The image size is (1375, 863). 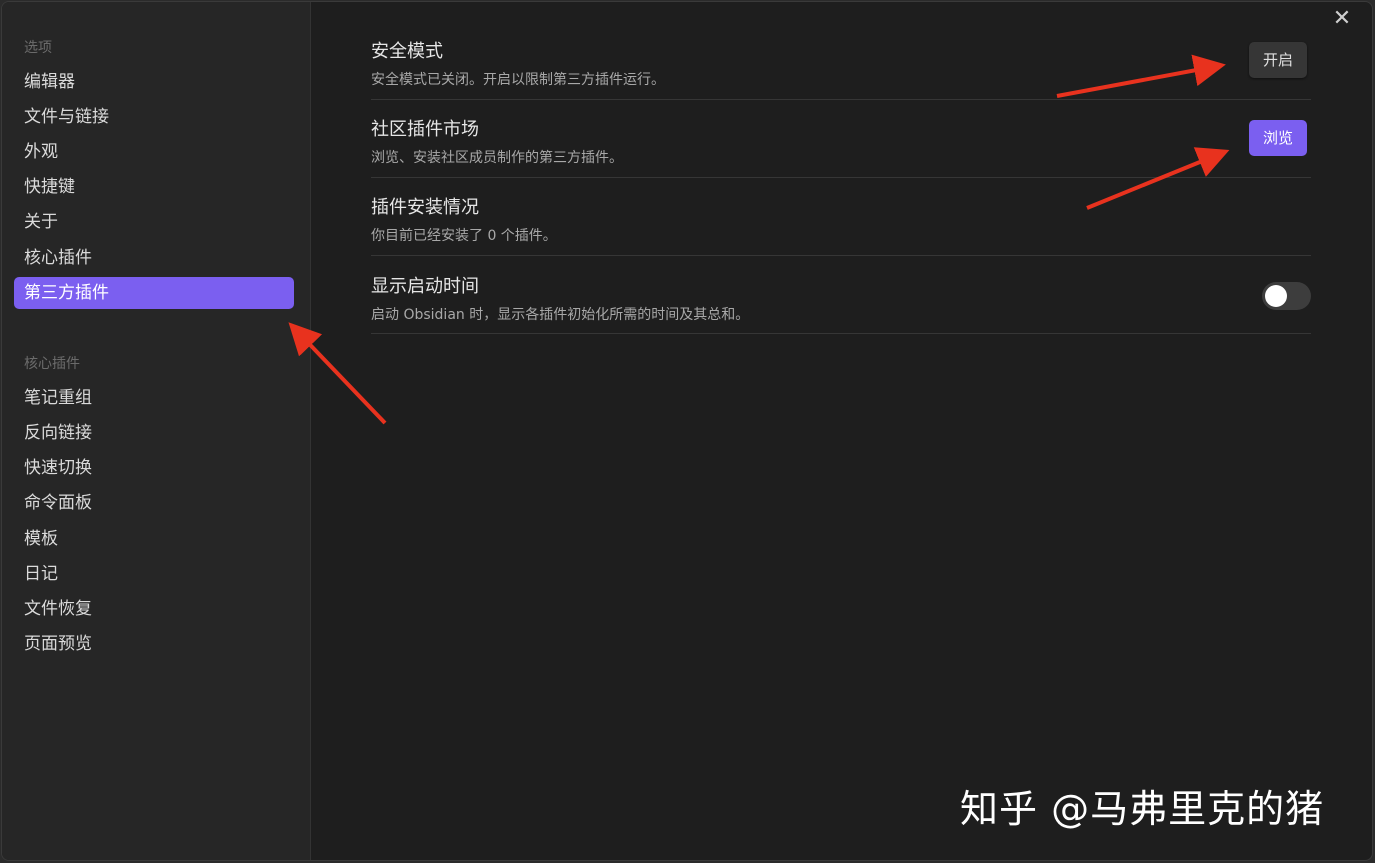 I want to click on sidebar-item-quick-switcher: 快速切换, so click(x=154, y=468).